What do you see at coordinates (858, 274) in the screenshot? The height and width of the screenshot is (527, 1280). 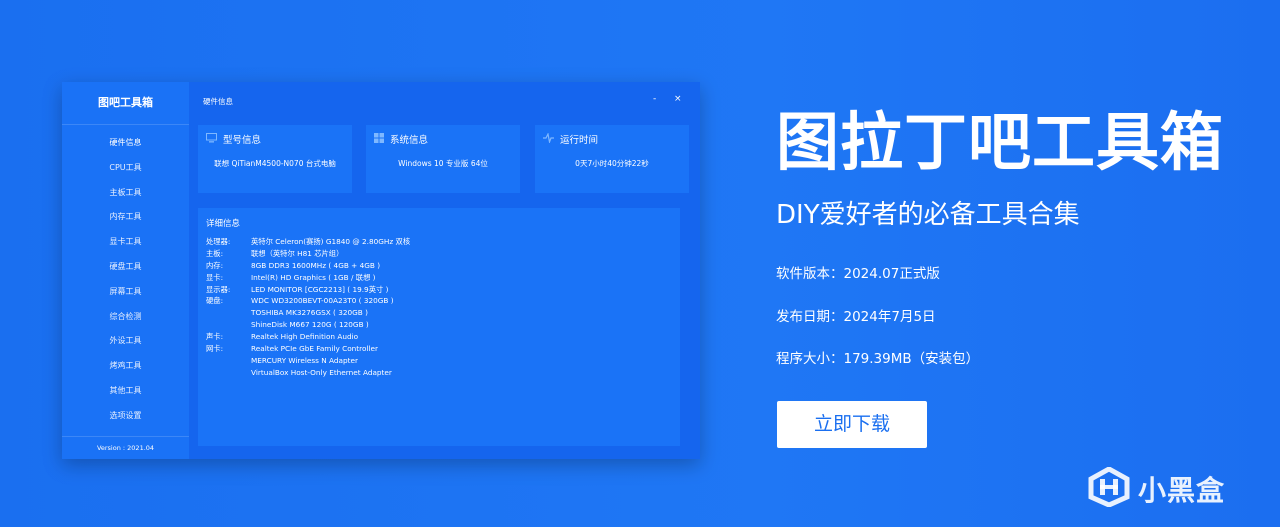 I see `software-version: 软件版本：2024.07正式版` at bounding box center [858, 274].